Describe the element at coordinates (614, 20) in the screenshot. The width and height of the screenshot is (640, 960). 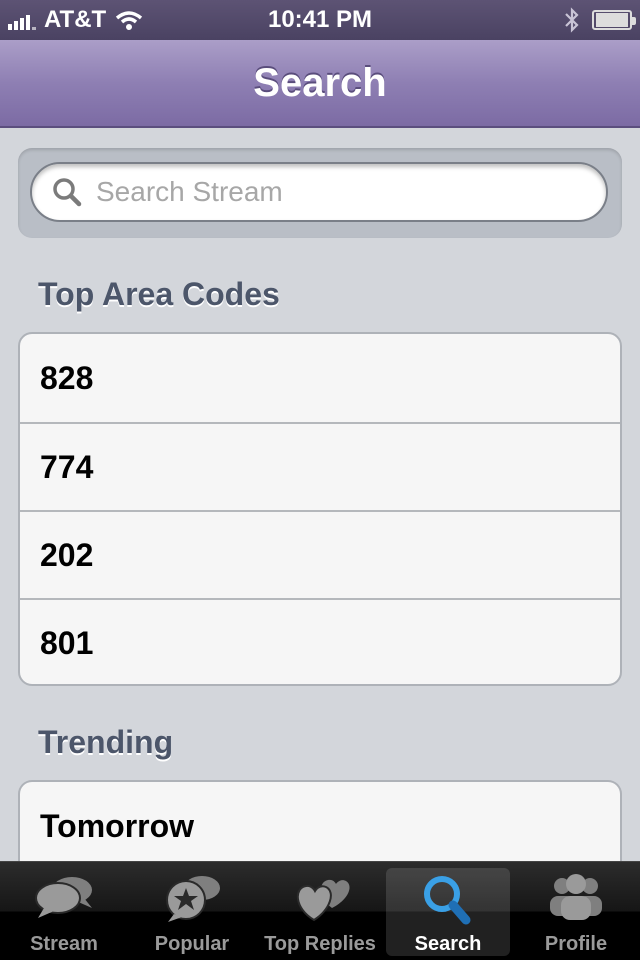
I see `battery-icon` at that location.